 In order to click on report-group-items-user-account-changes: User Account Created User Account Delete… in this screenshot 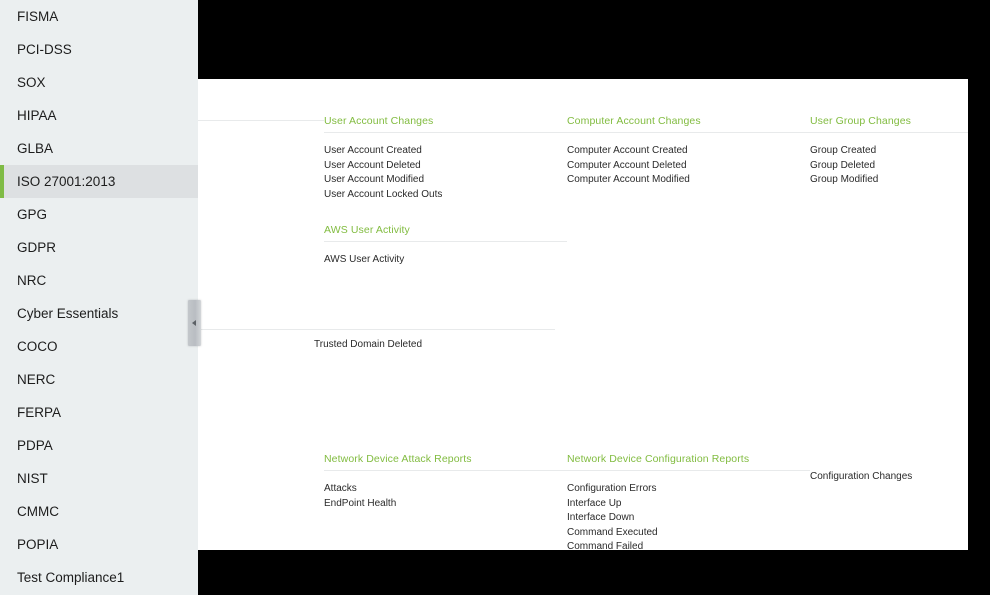, I will do `click(445, 173)`.